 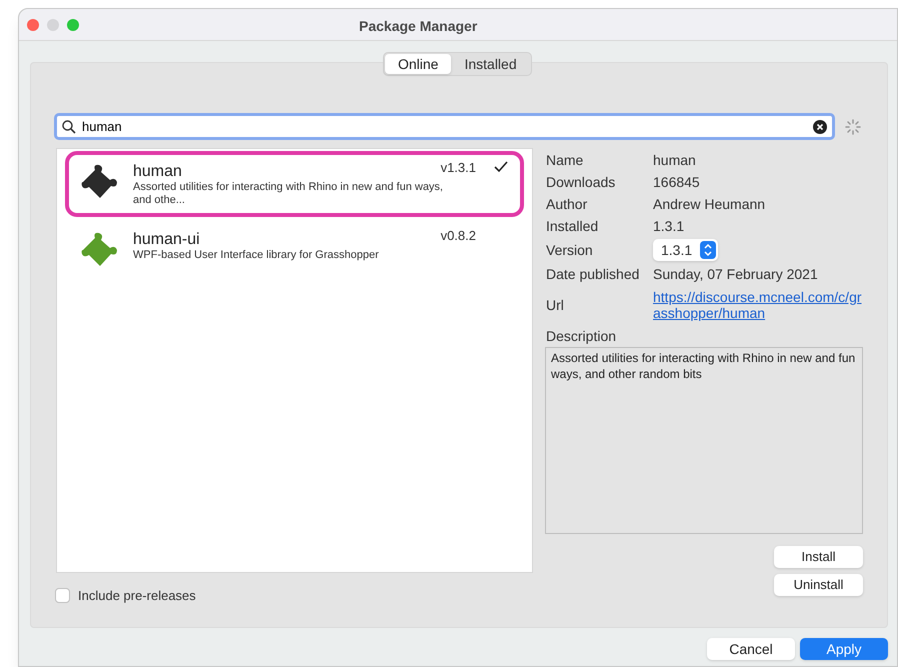 I want to click on action-button: Install, so click(x=818, y=557).